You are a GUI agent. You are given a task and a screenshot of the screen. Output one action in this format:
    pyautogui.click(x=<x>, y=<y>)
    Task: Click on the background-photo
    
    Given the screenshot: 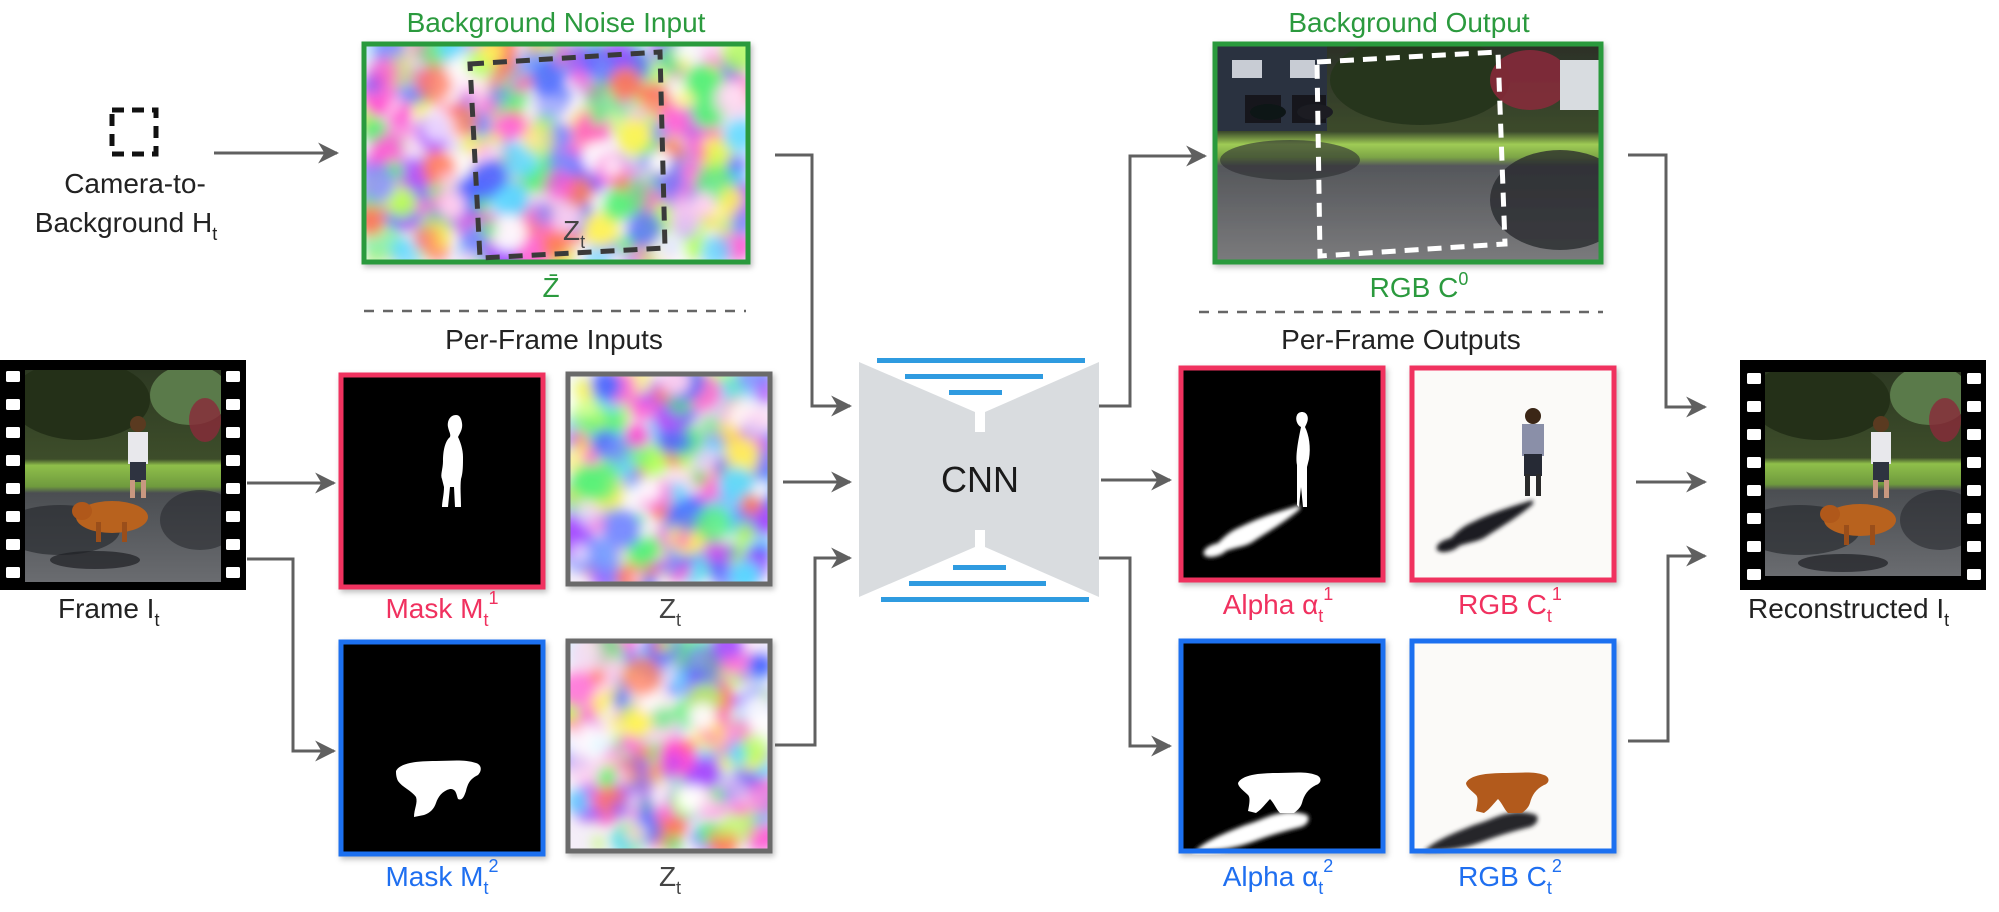 What is the action you would take?
    pyautogui.click(x=1408, y=153)
    